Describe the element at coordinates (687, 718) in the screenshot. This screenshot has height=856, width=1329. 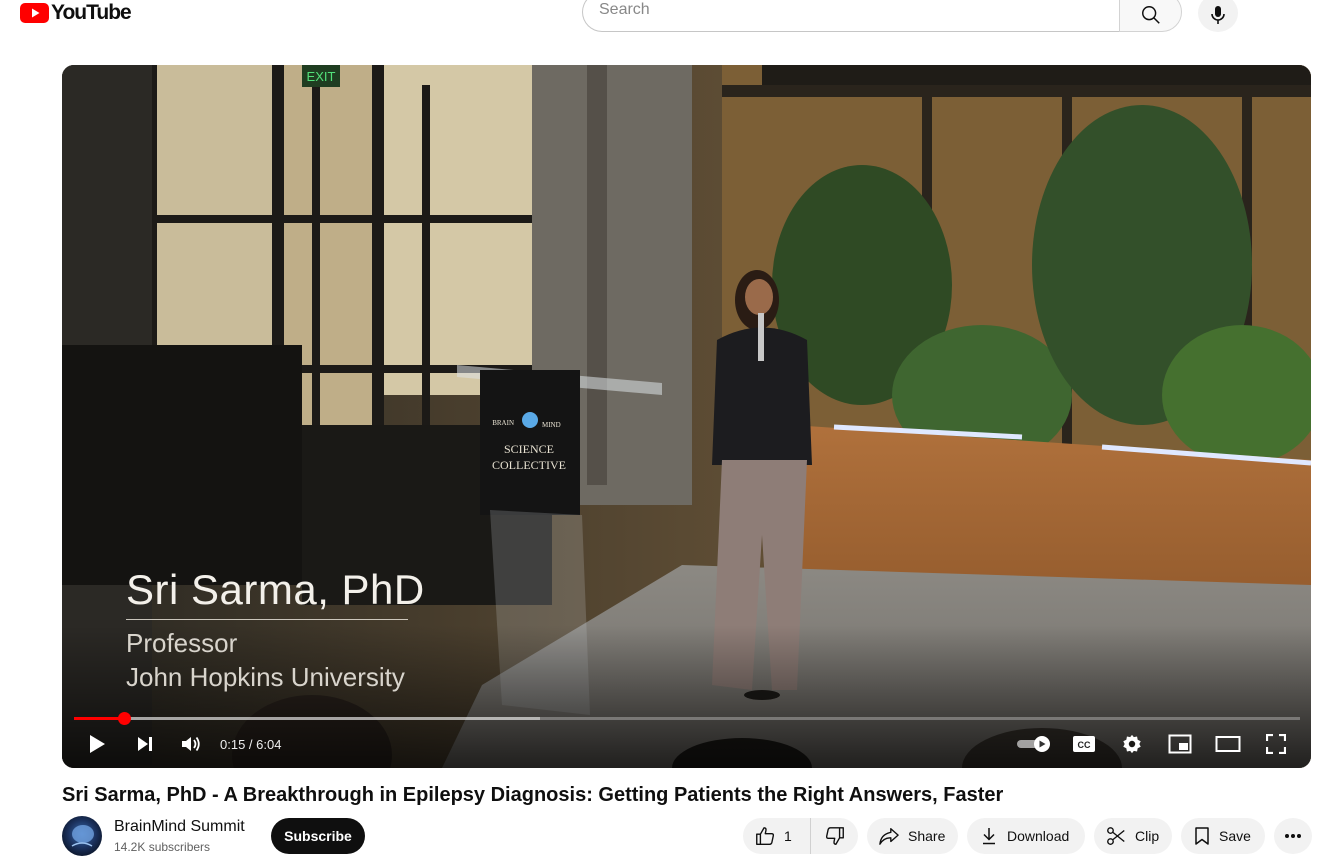
I see `progress-bar` at that location.